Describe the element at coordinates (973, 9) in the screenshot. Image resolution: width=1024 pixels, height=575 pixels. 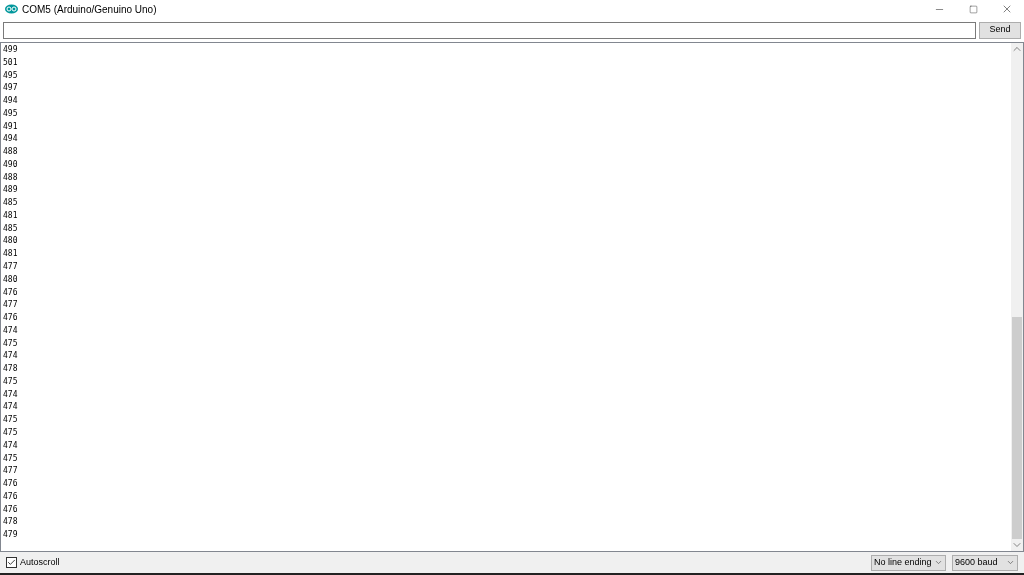
I see `maximize-icon` at that location.